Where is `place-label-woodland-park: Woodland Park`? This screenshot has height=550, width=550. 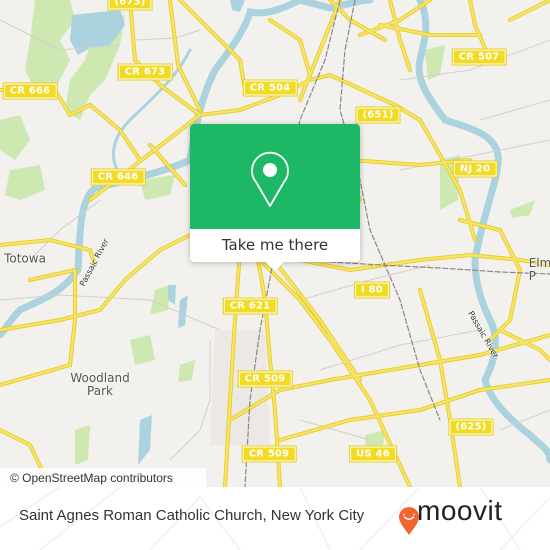 place-label-woodland-park: Woodland Park is located at coordinates (100, 384).